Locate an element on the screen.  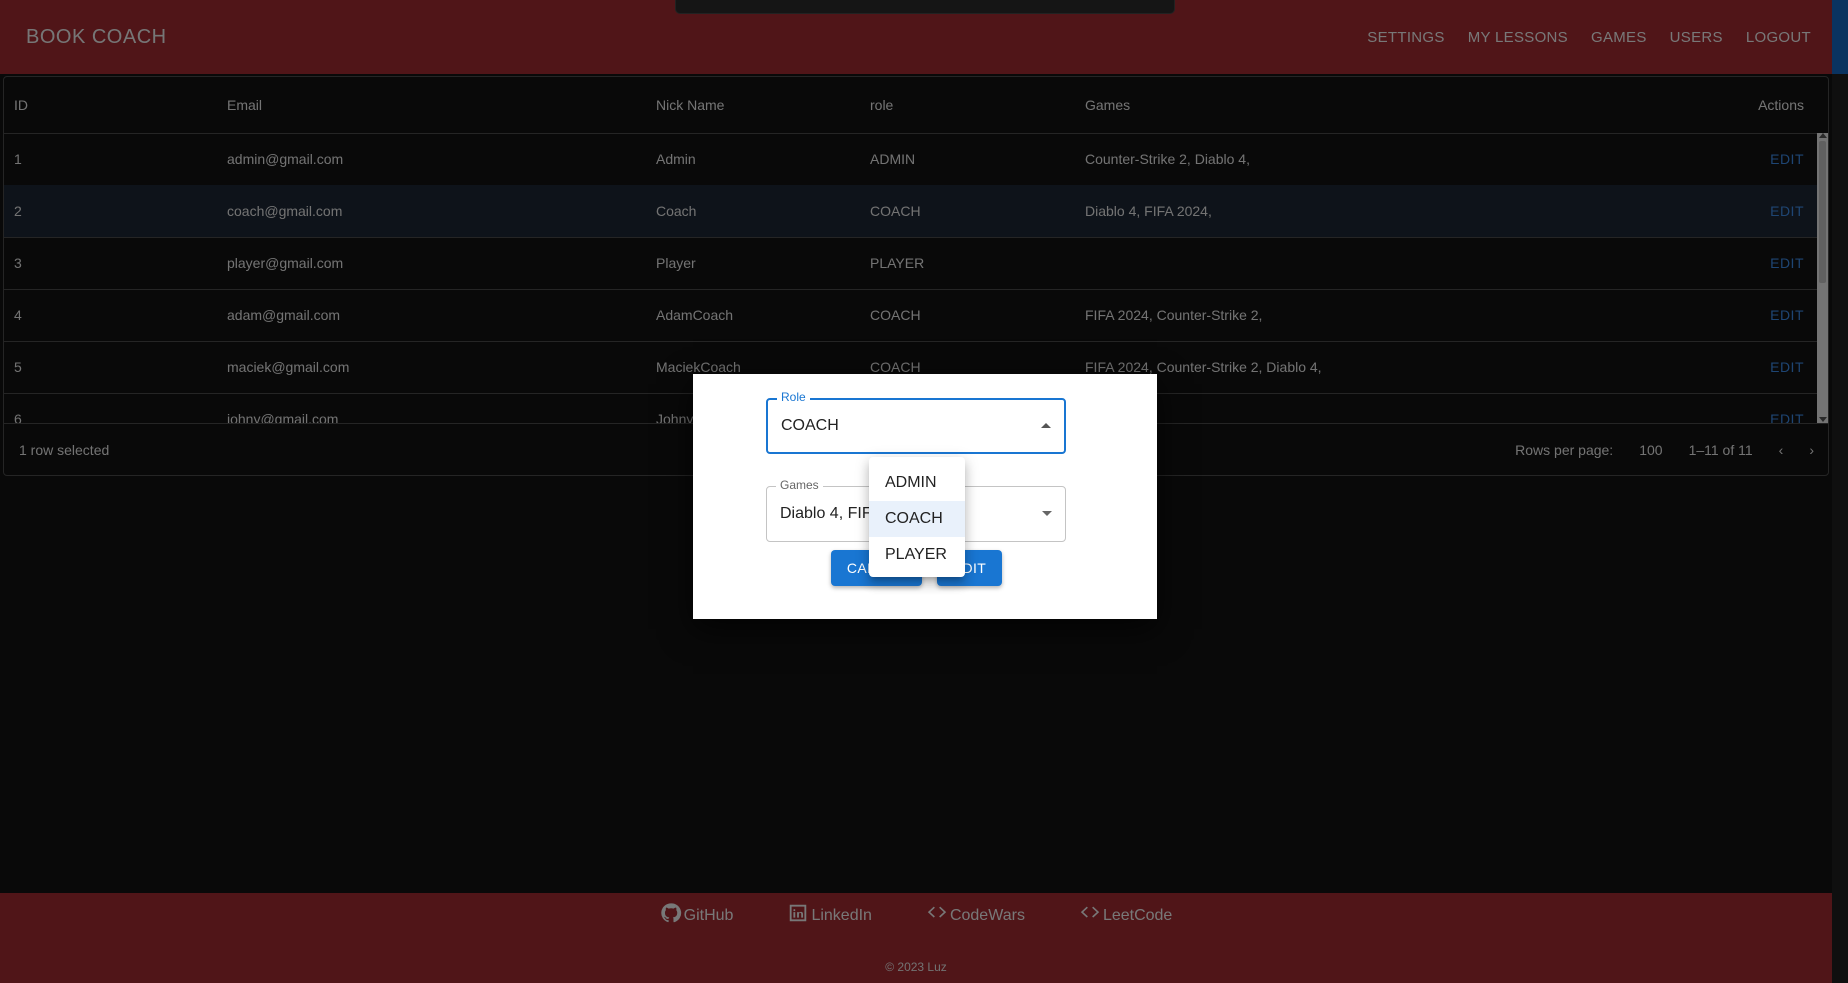
role-option-player: PLAYER is located at coordinates (917, 555).